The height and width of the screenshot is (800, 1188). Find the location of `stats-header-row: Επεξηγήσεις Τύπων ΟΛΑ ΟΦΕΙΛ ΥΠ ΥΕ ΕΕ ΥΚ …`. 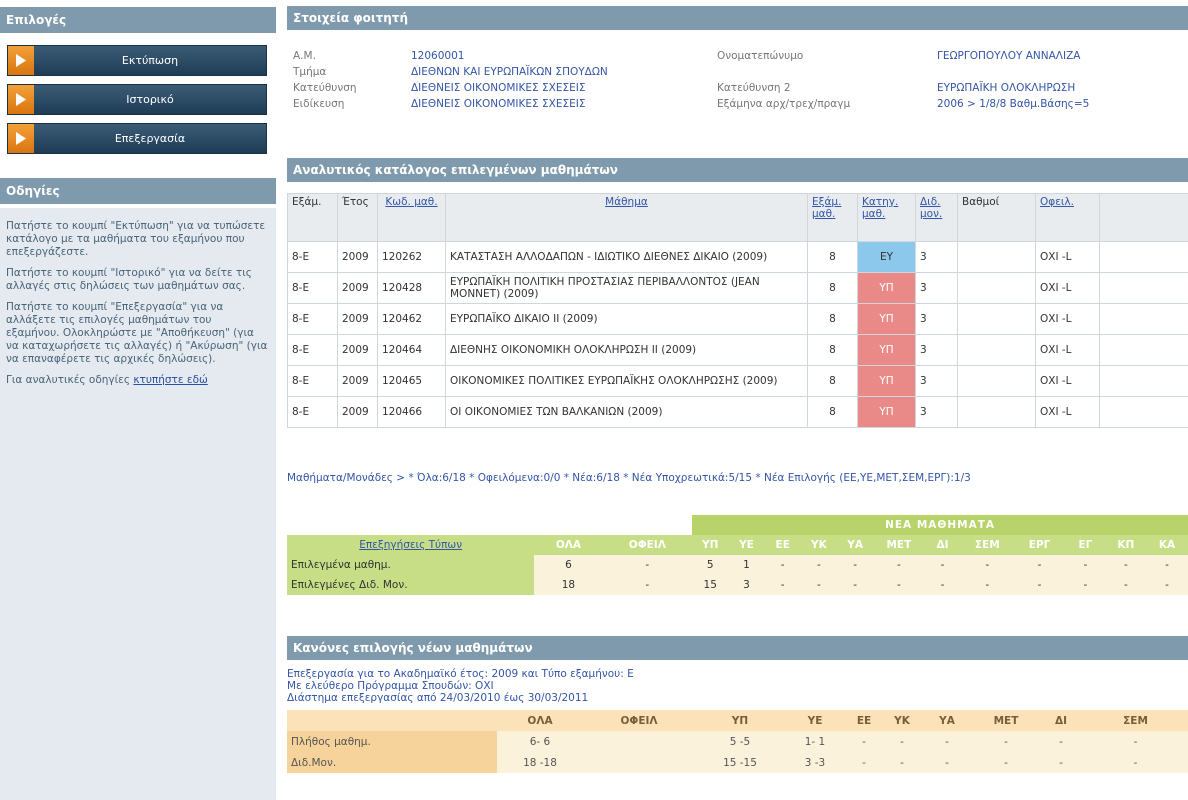

stats-header-row: Επεξηγήσεις Τύπων ΟΛΑ ΟΦΕΙΛ ΥΠ ΥΕ ΕΕ ΥΚ … is located at coordinates (737, 545).